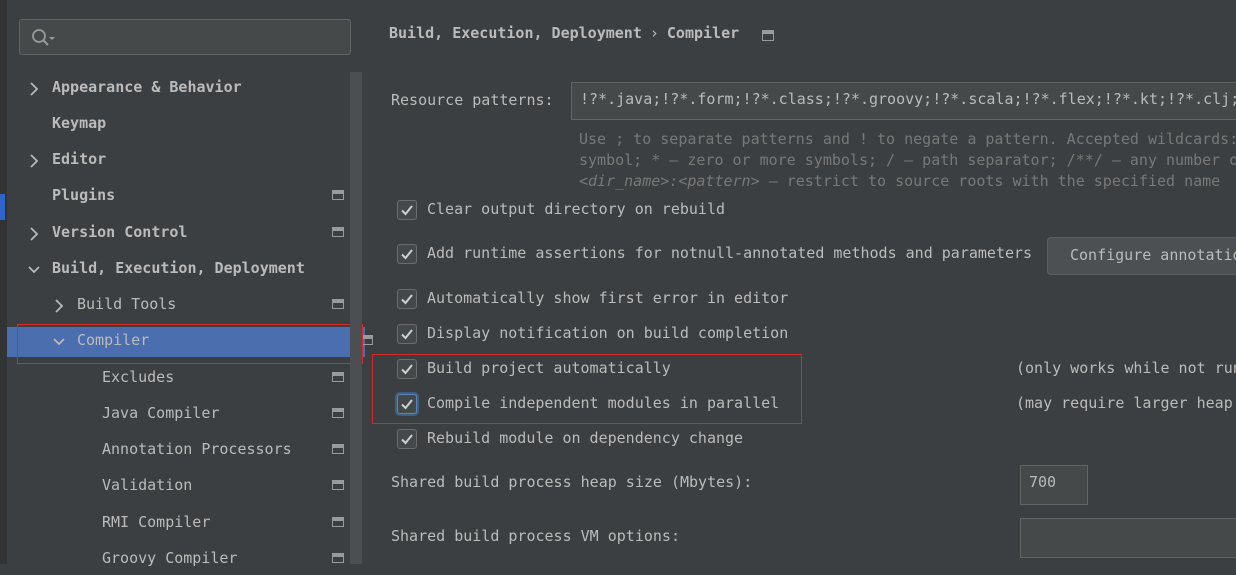 Image resolution: width=1236 pixels, height=575 pixels. What do you see at coordinates (178, 197) in the screenshot?
I see `sidebar-item-plugins: Plugins` at bounding box center [178, 197].